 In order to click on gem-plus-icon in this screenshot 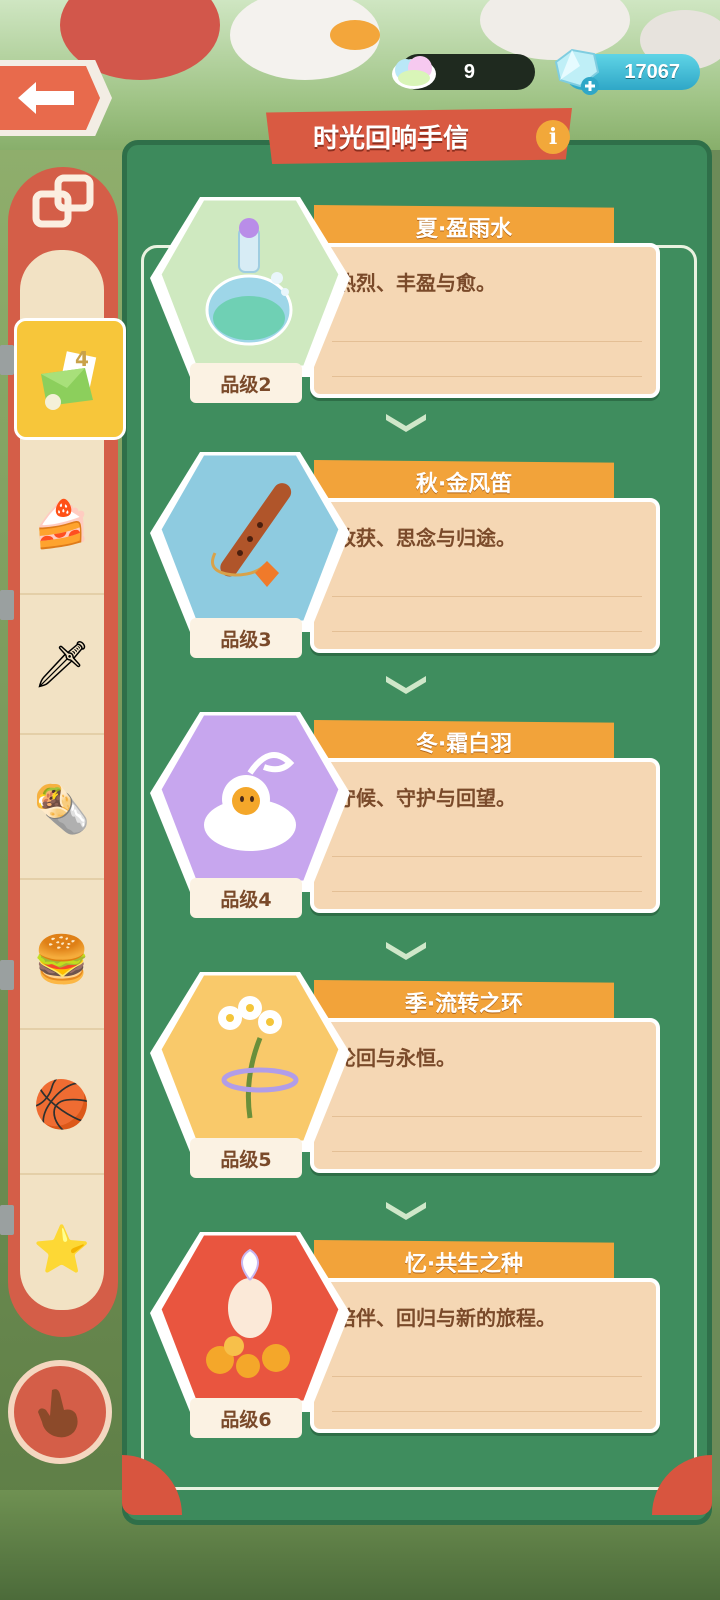, I will do `click(576, 71)`.